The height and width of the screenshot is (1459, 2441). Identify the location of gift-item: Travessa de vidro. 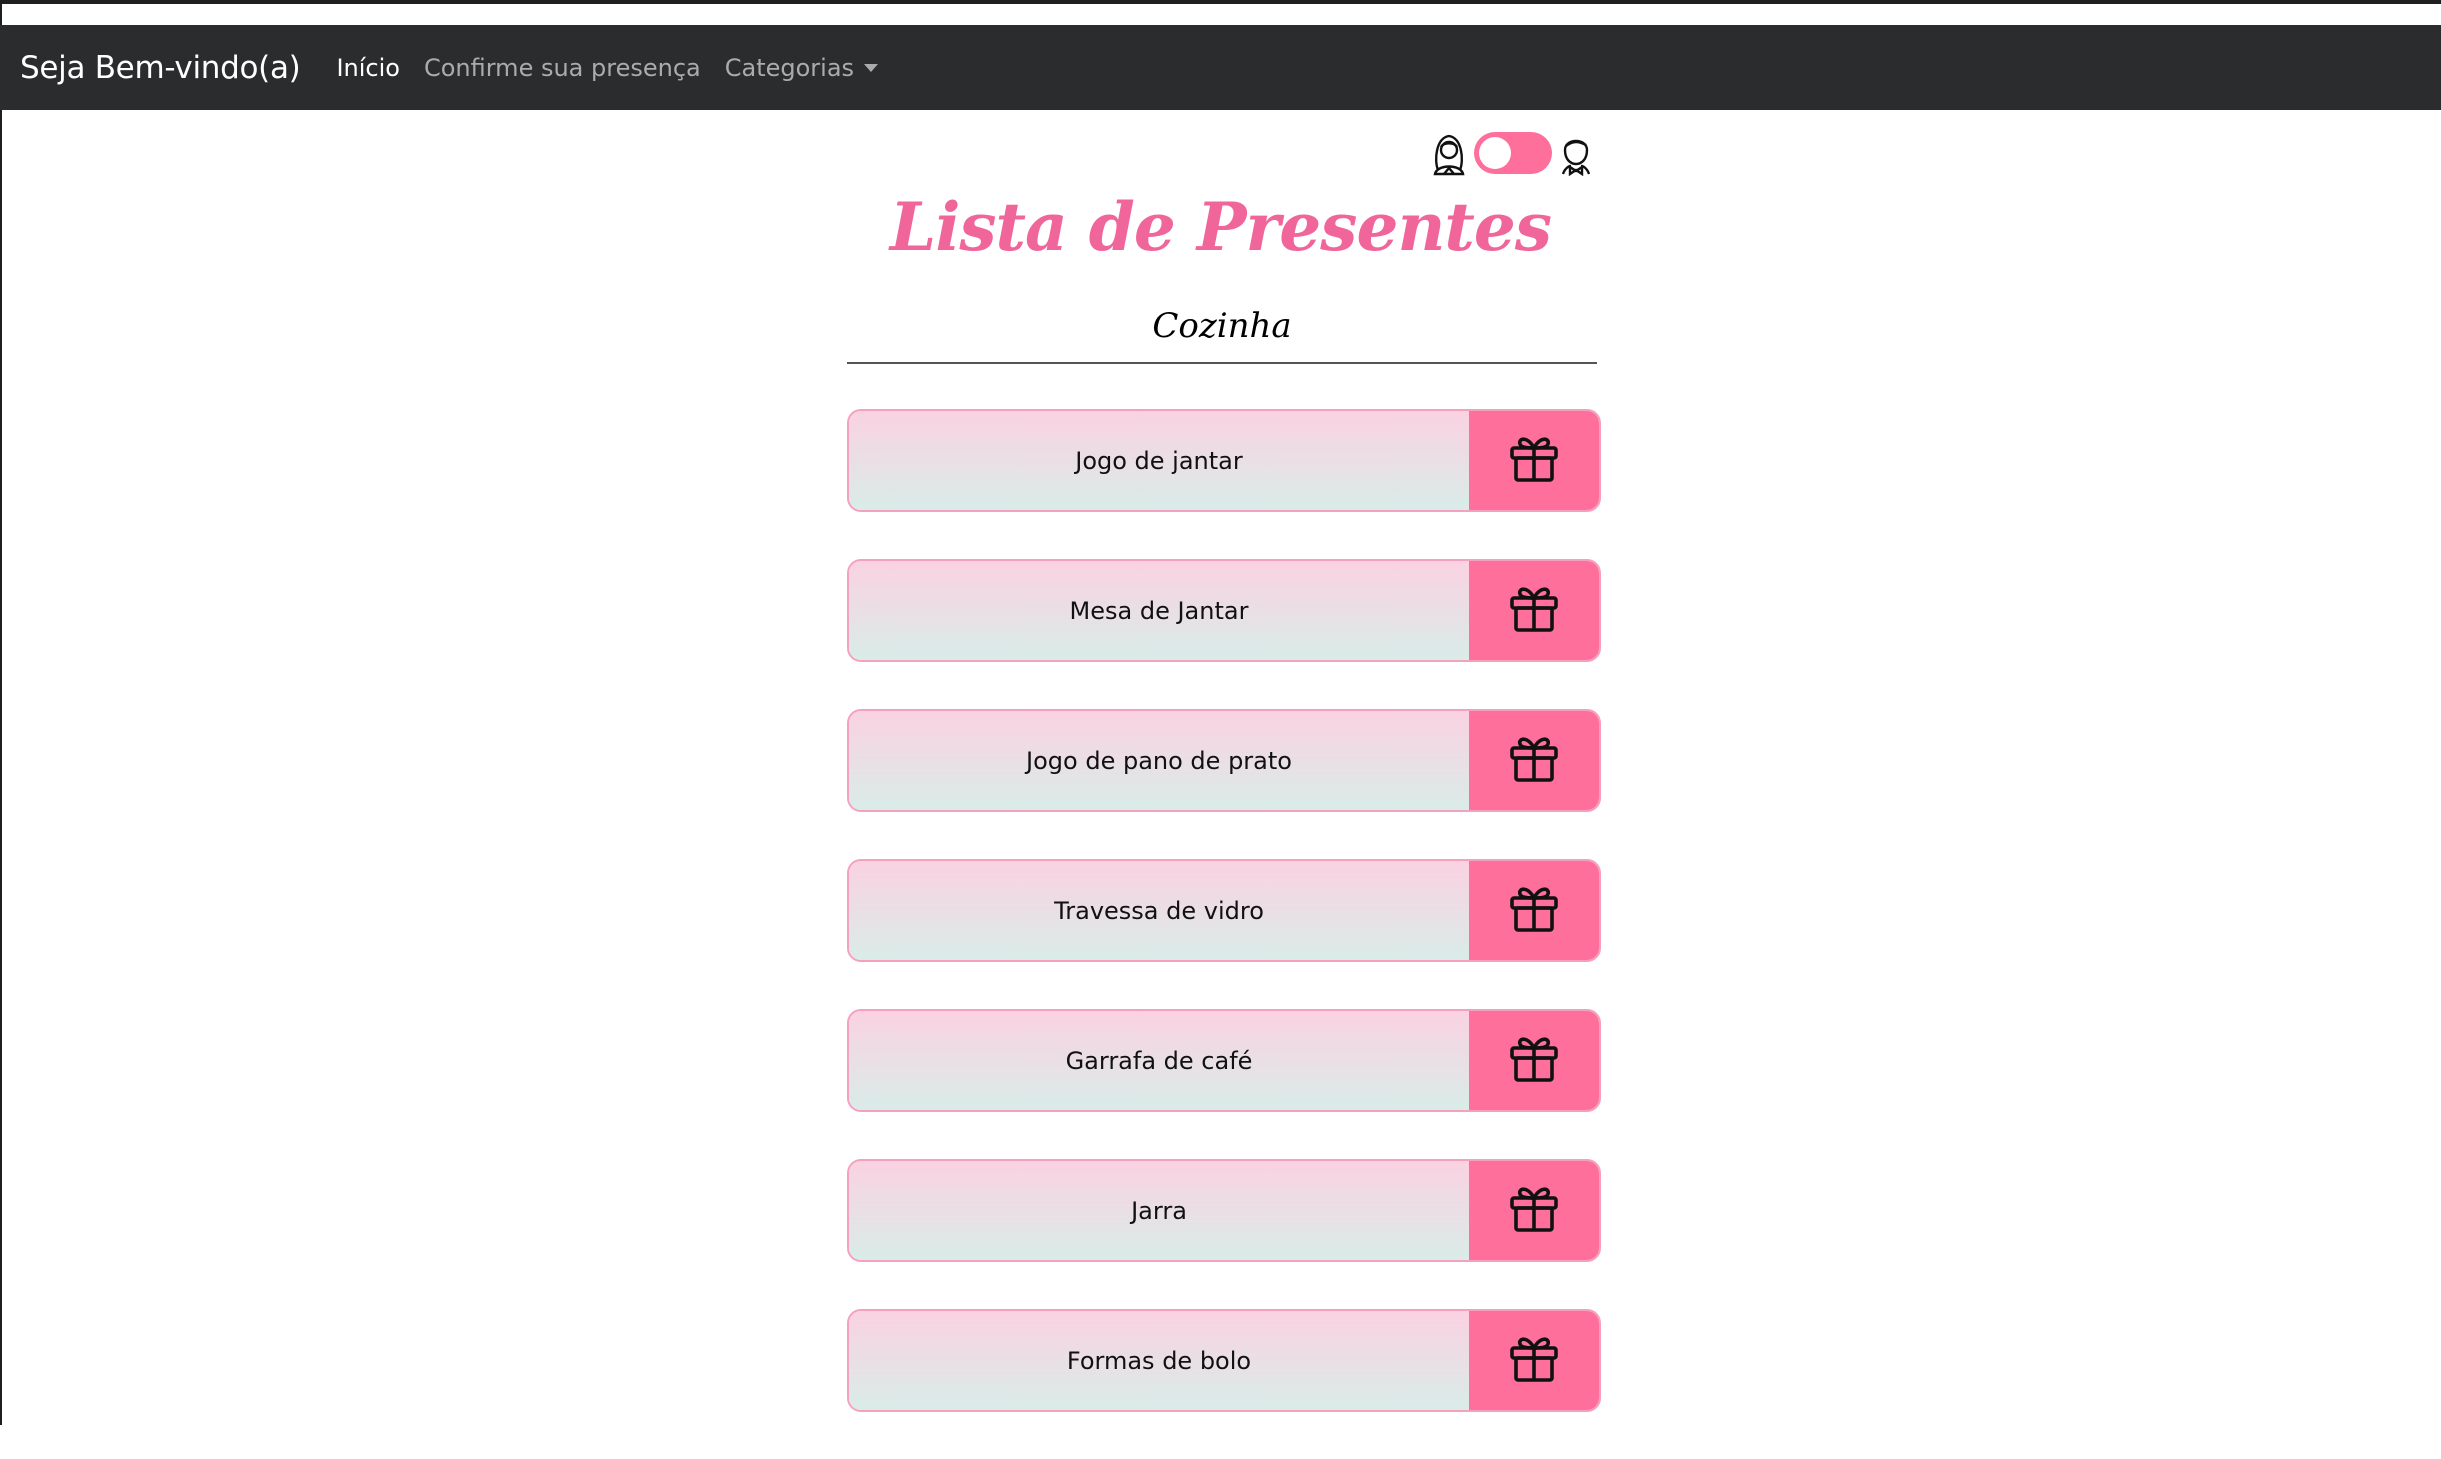
(1224, 910).